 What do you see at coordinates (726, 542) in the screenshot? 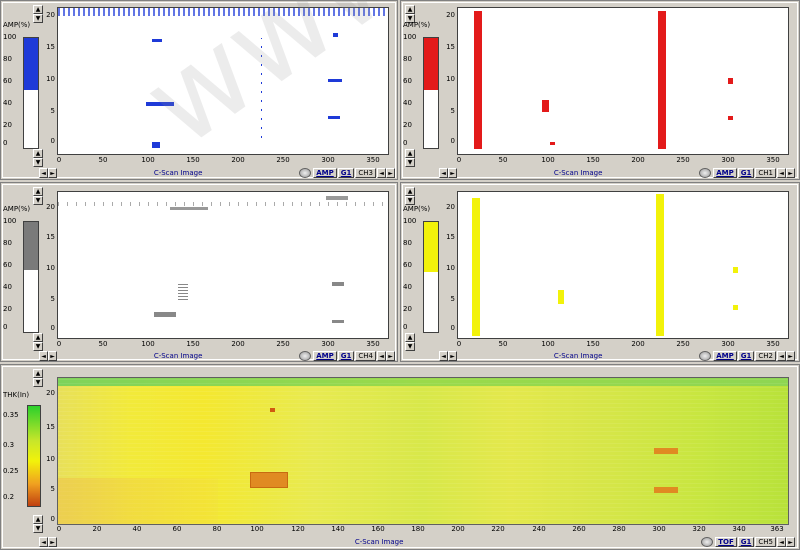
I see `mode-button: TOF` at bounding box center [726, 542].